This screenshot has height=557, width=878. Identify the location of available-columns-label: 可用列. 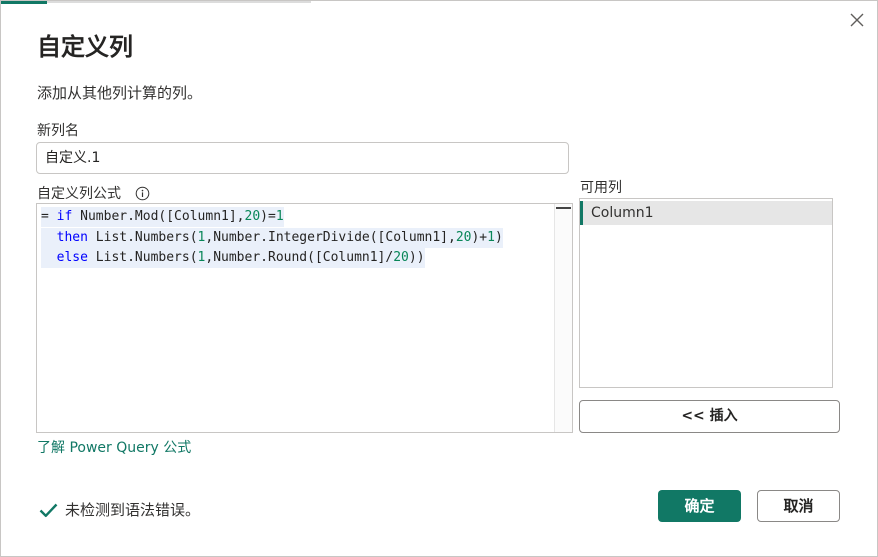
(601, 188).